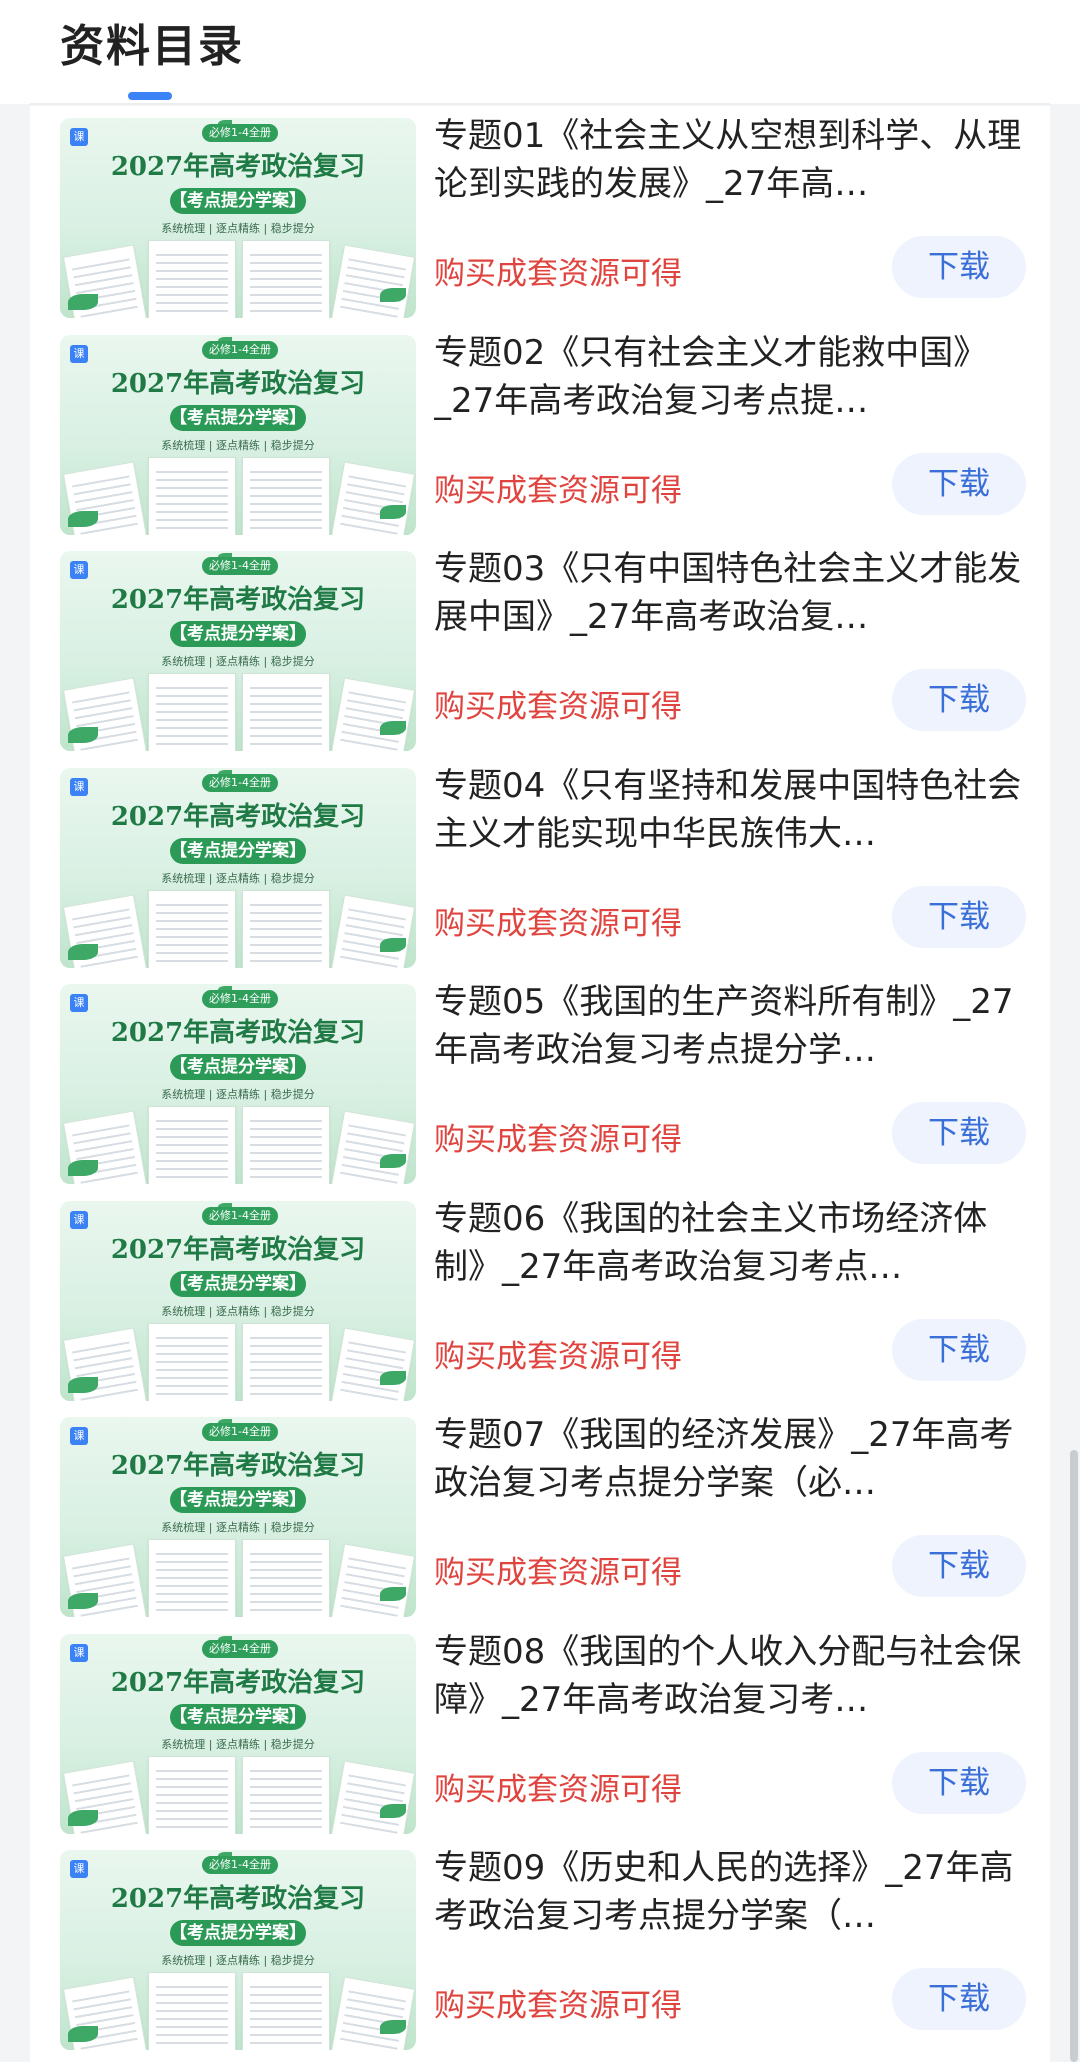  Describe the element at coordinates (150, 96) in the screenshot. I see `tab-indicator` at that location.